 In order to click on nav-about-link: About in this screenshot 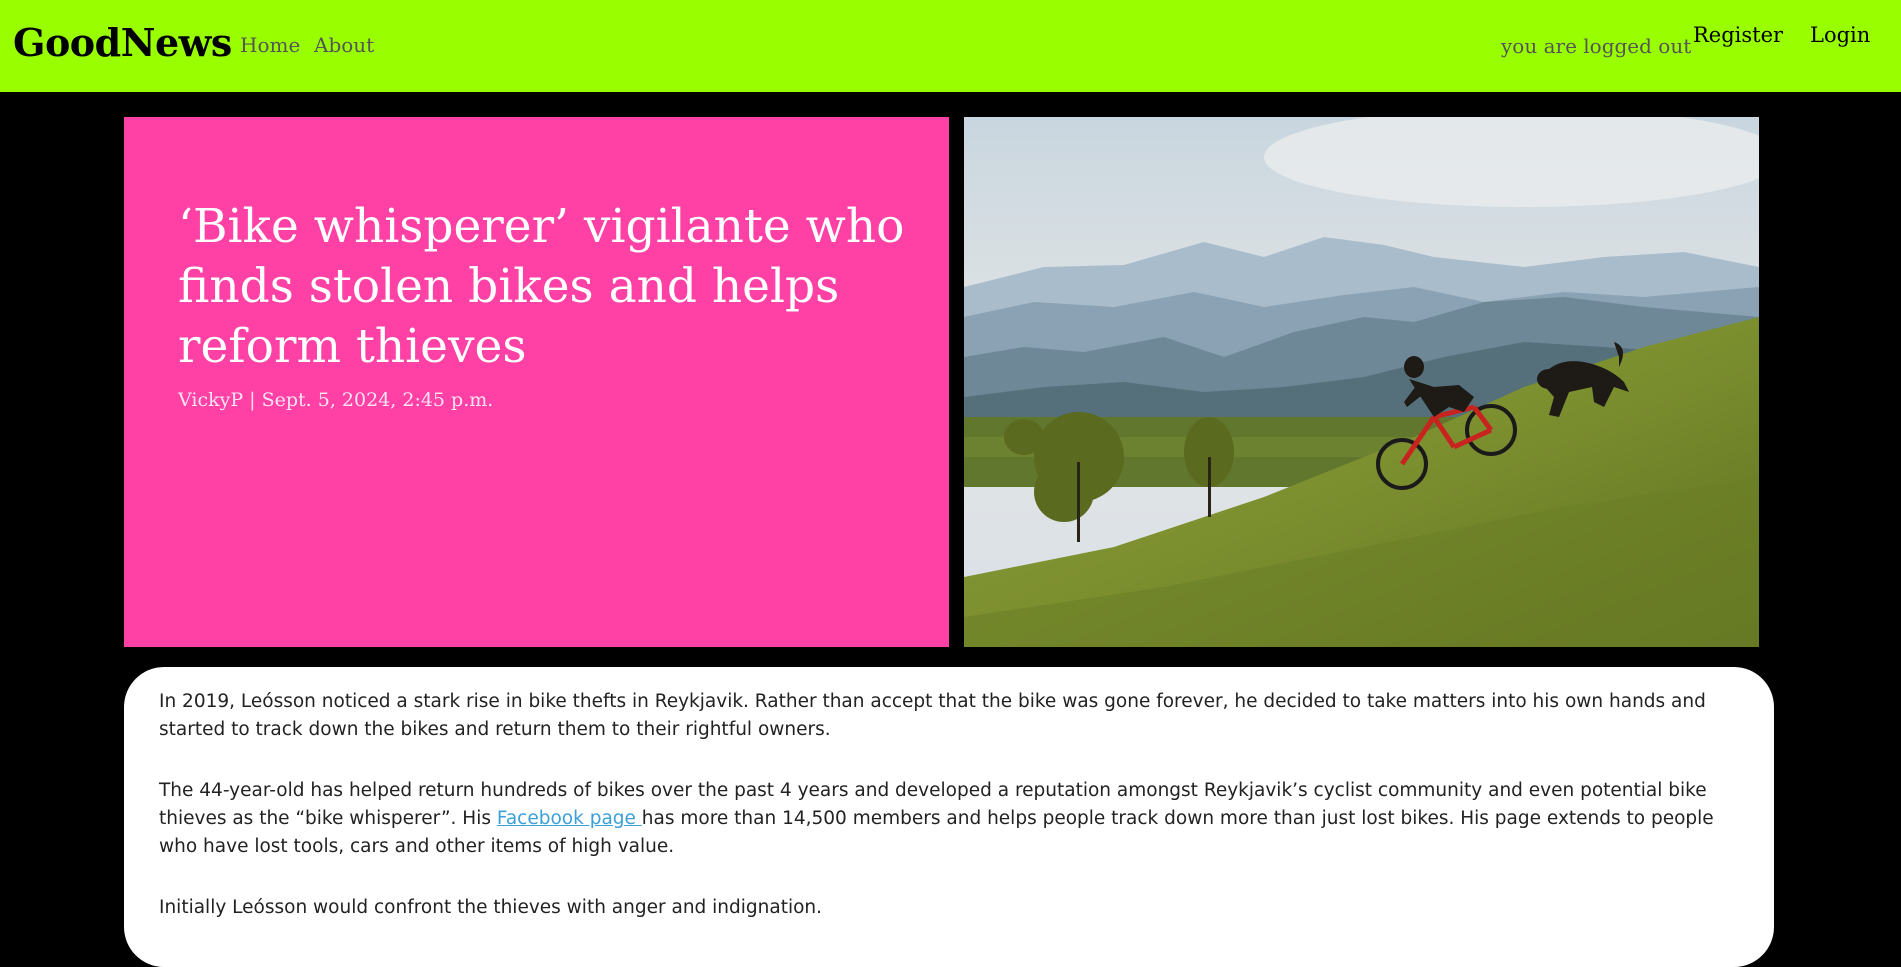, I will do `click(344, 45)`.